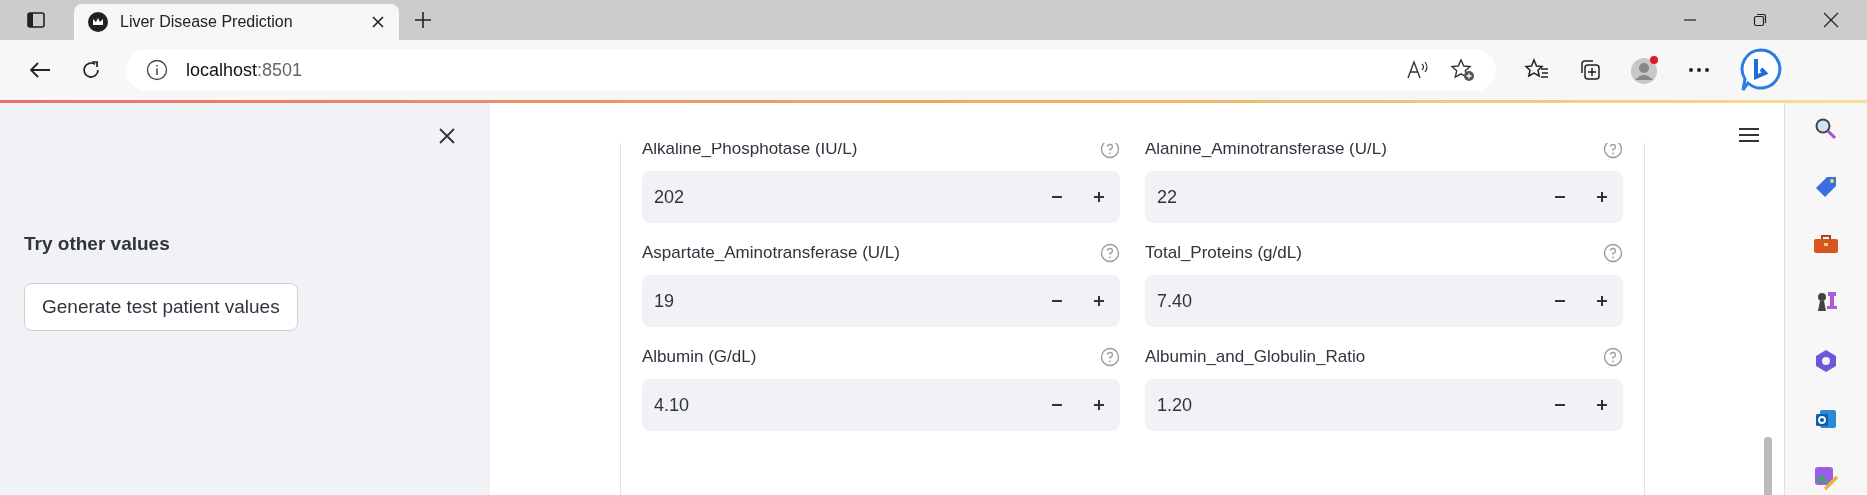  I want to click on back-icon, so click(40, 70).